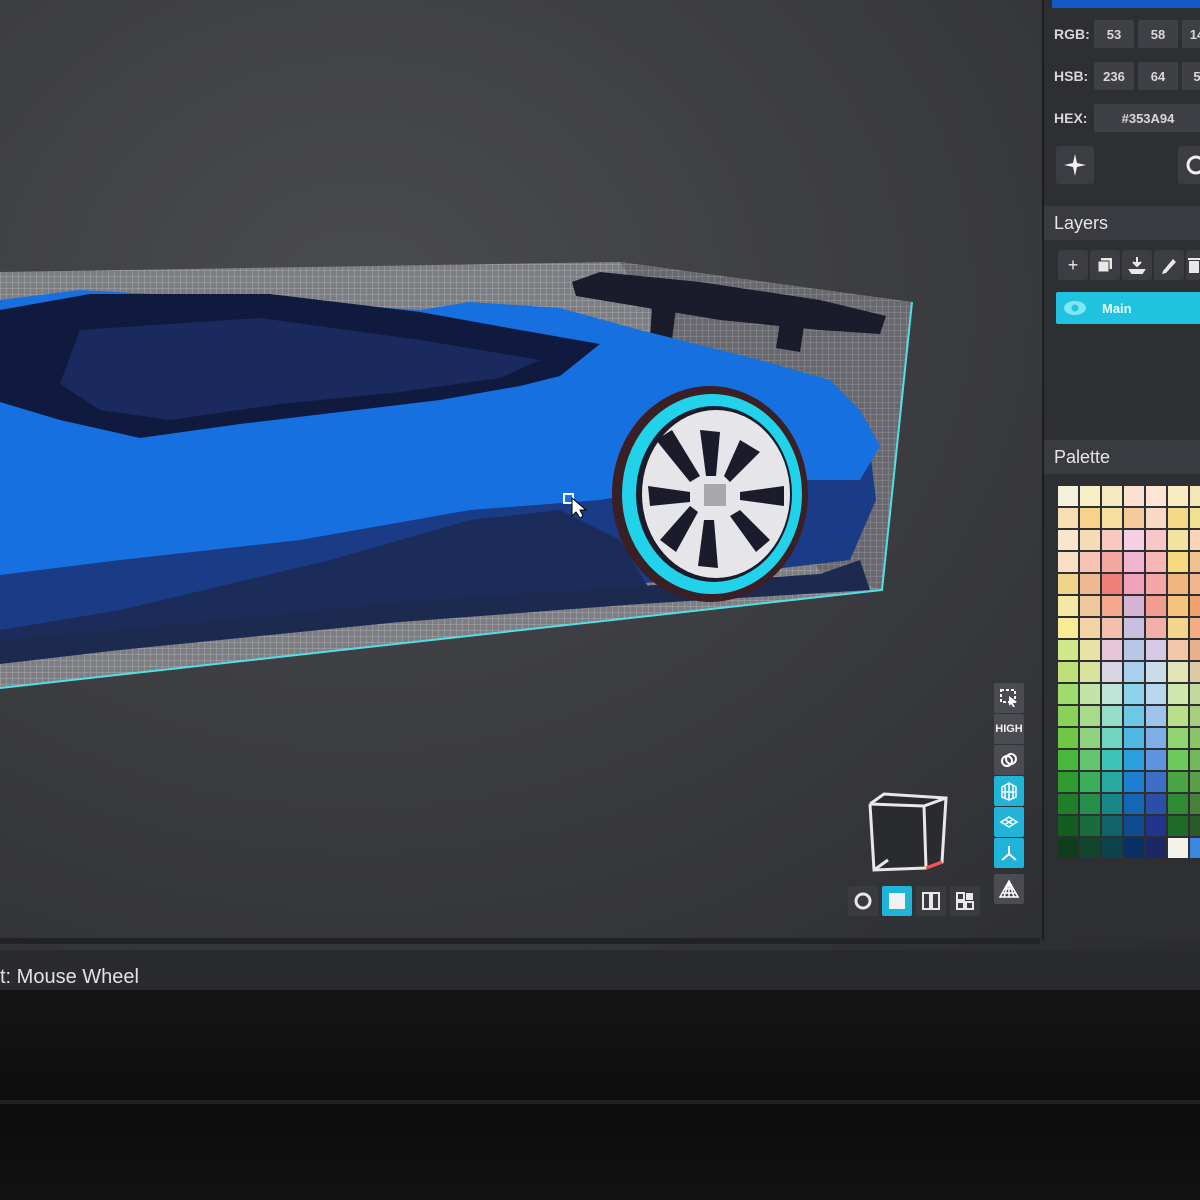 The height and width of the screenshot is (1200, 1200). I want to click on rgb-g-field: 58, so click(1158, 34).